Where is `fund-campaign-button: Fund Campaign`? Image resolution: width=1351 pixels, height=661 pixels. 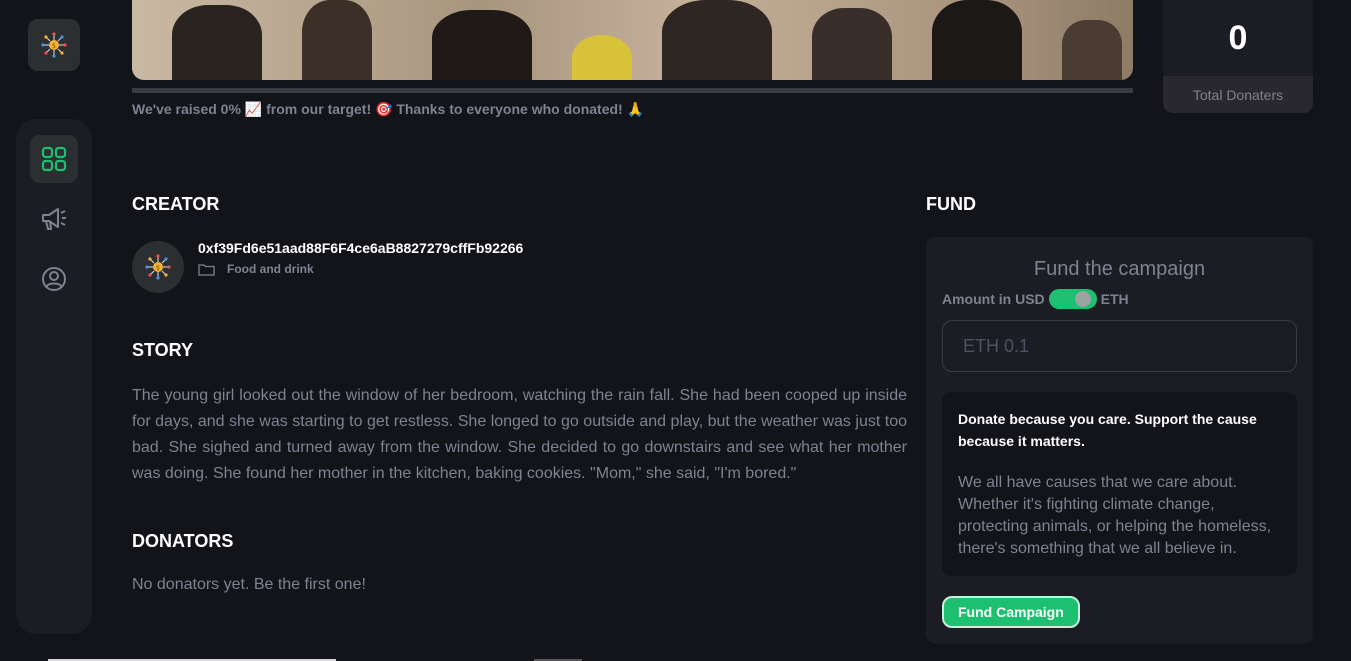 fund-campaign-button: Fund Campaign is located at coordinates (1011, 612).